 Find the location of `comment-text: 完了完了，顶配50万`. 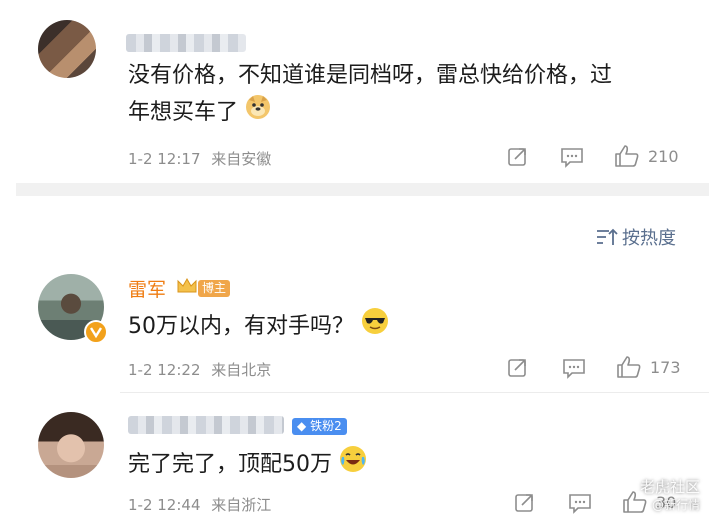

comment-text: 完了完了，顶配50万 is located at coordinates (247, 465).